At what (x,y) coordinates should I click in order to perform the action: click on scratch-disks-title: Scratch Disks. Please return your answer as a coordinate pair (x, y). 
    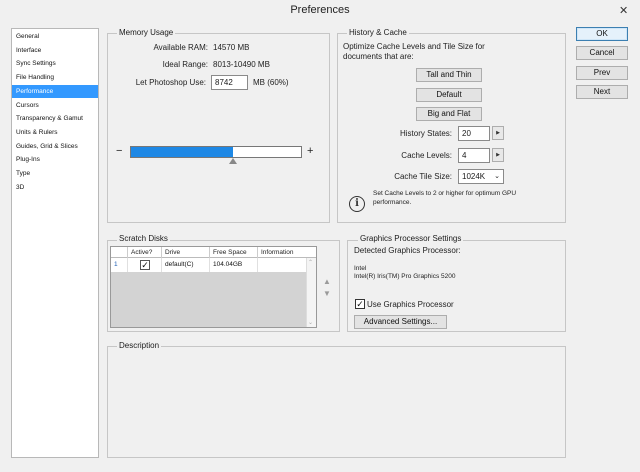
    Looking at the image, I should click on (143, 238).